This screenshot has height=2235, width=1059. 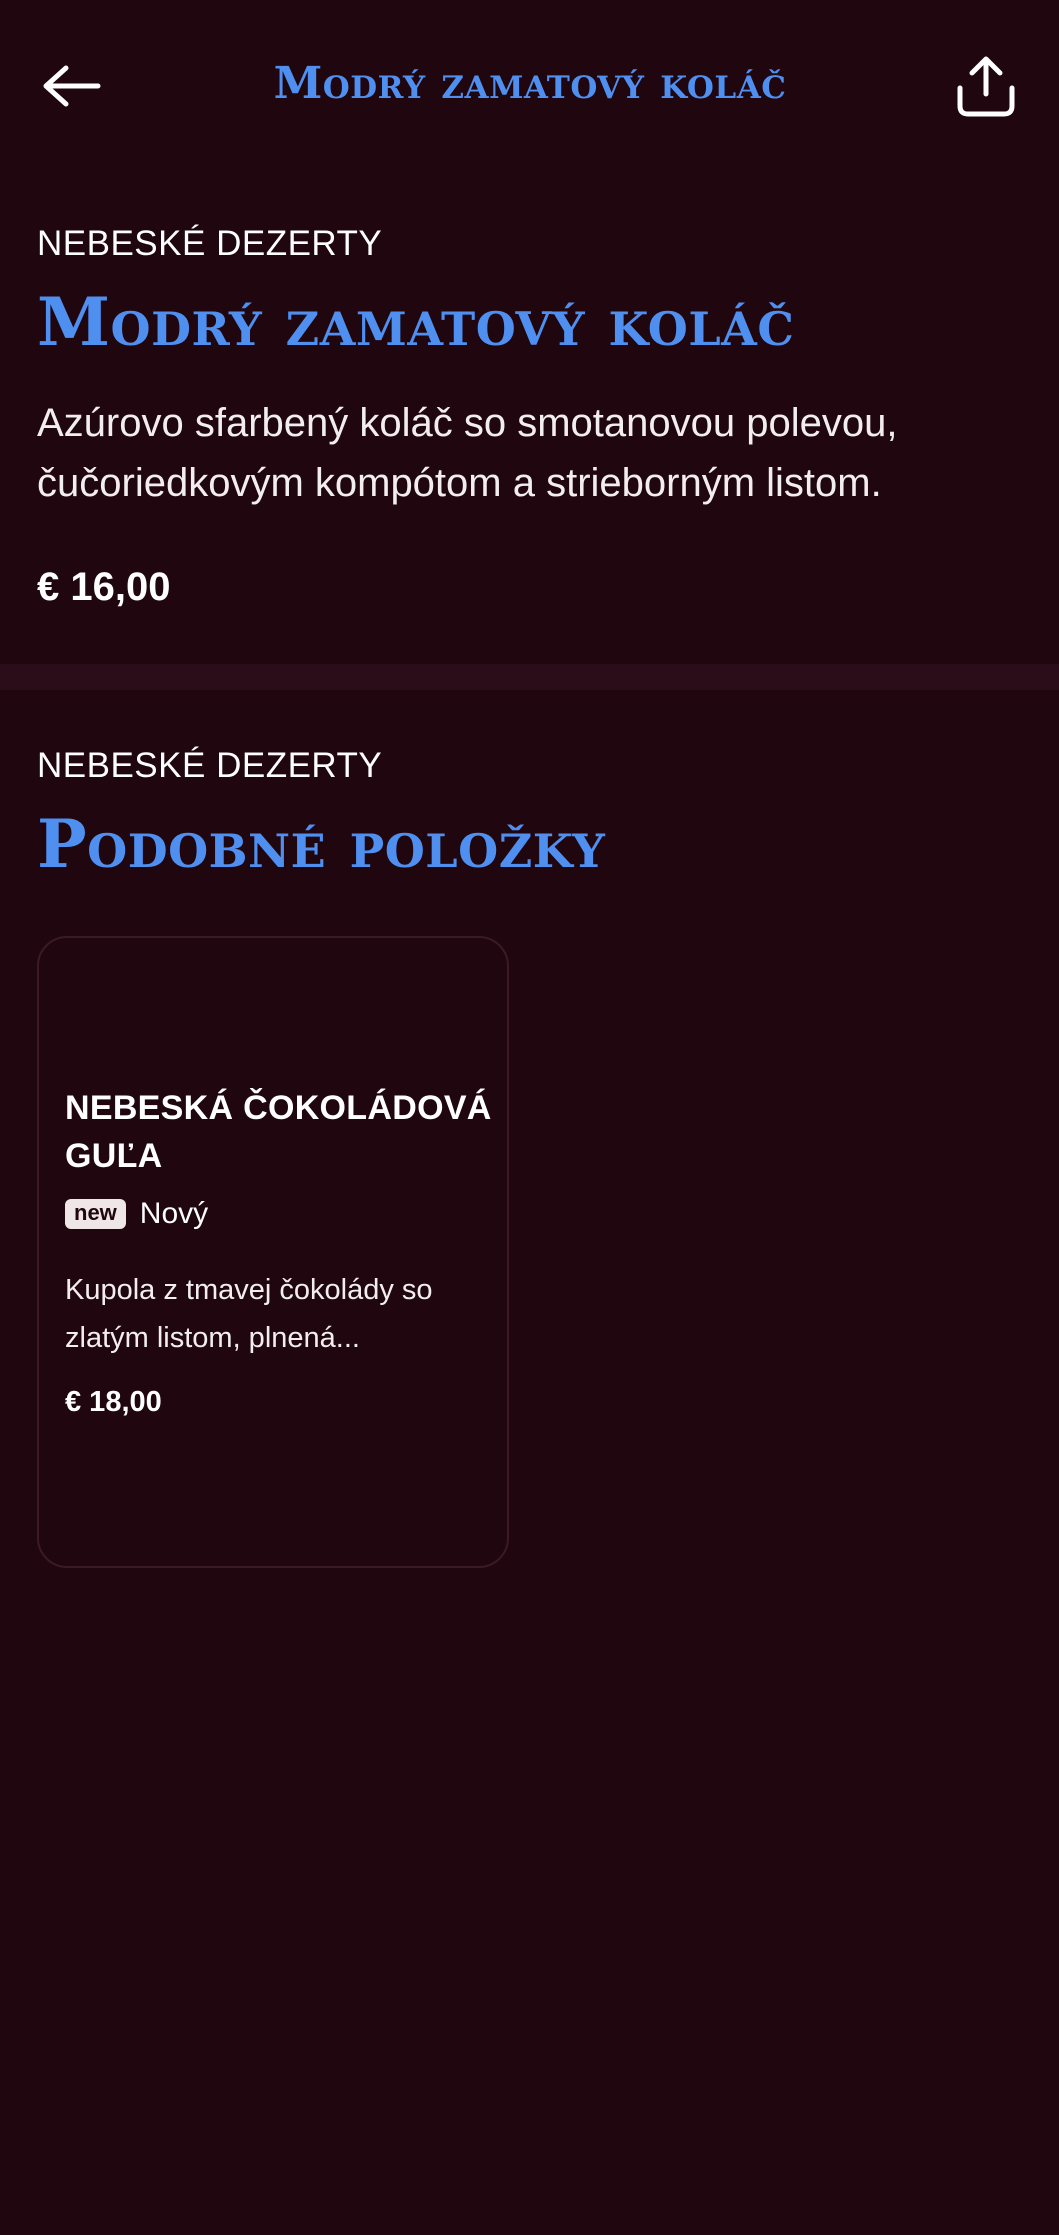 I want to click on top-bar: Modrý zamatový koláč, so click(x=529, y=85).